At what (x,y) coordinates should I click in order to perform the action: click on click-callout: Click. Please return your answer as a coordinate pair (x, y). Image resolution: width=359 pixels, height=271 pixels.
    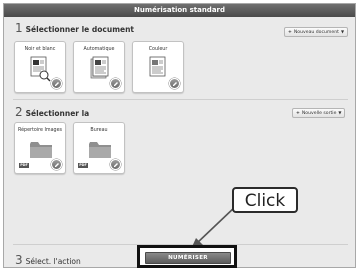
    Looking at the image, I should click on (265, 200).